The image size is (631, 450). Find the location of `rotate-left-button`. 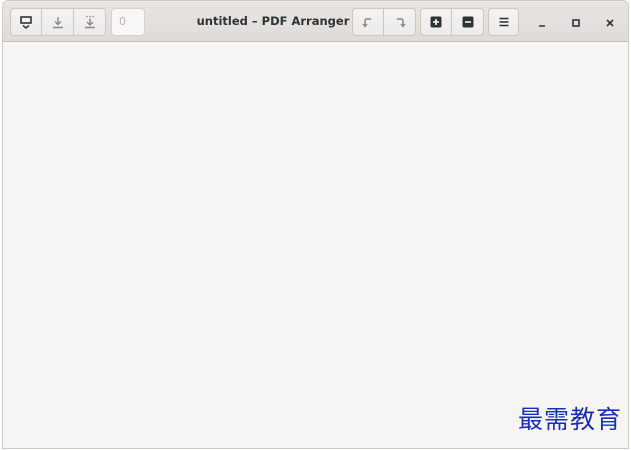

rotate-left-button is located at coordinates (368, 22).